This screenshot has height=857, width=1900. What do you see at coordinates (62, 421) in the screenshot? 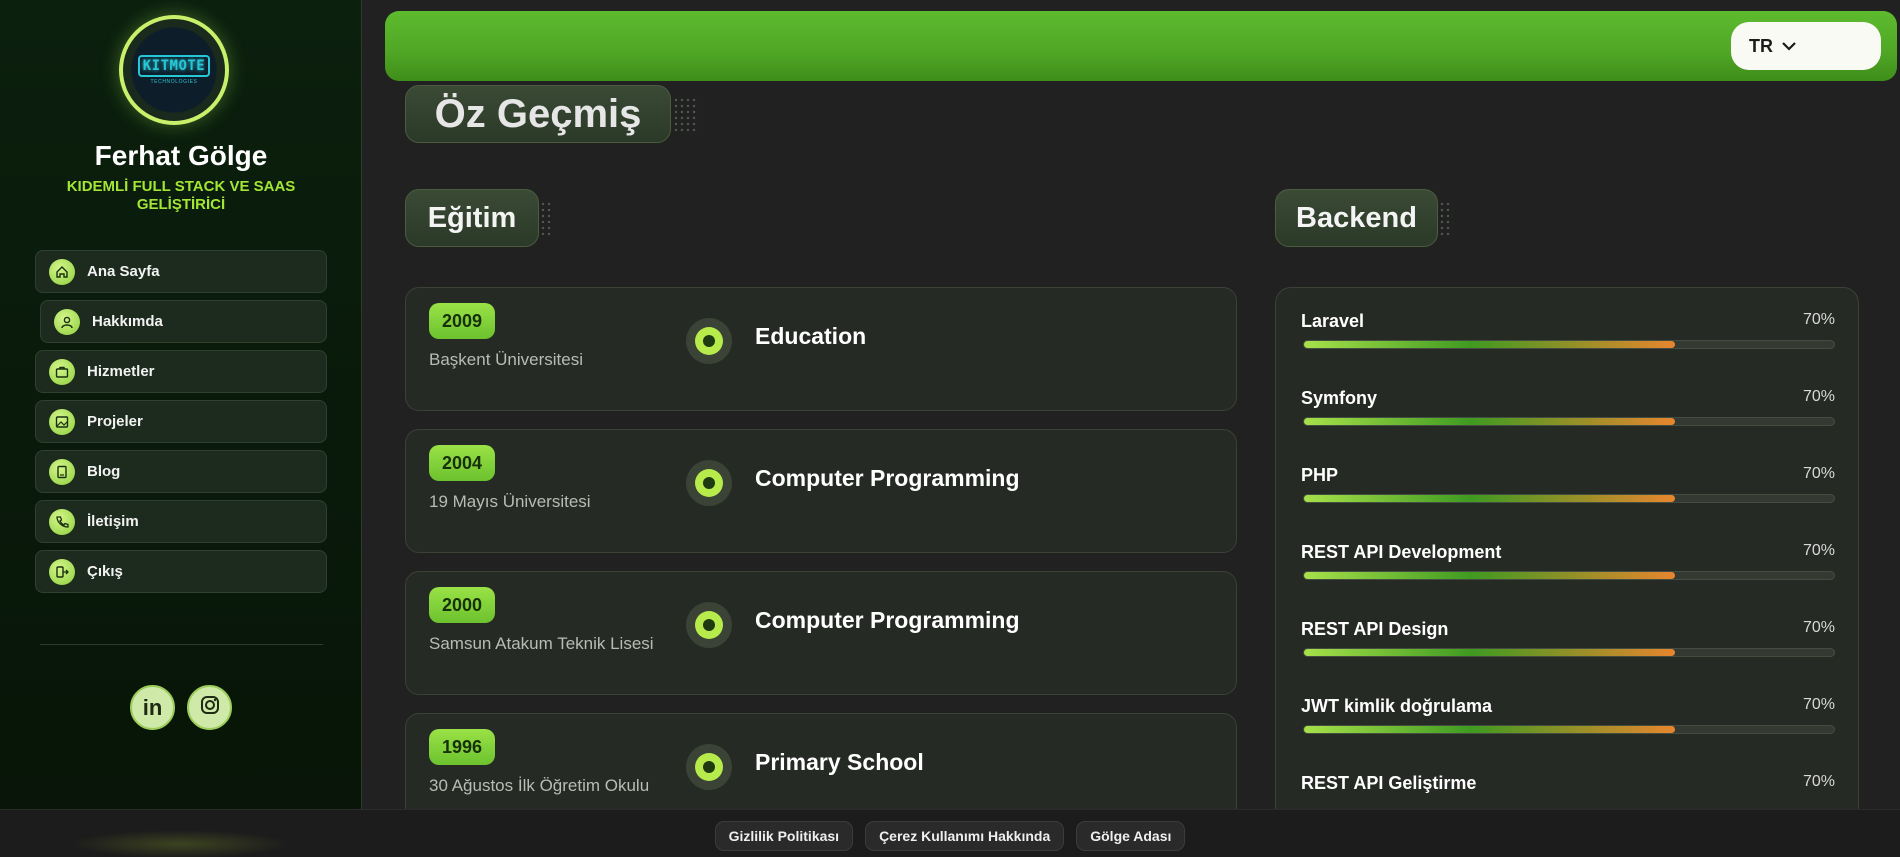
I see `image-icon` at bounding box center [62, 421].